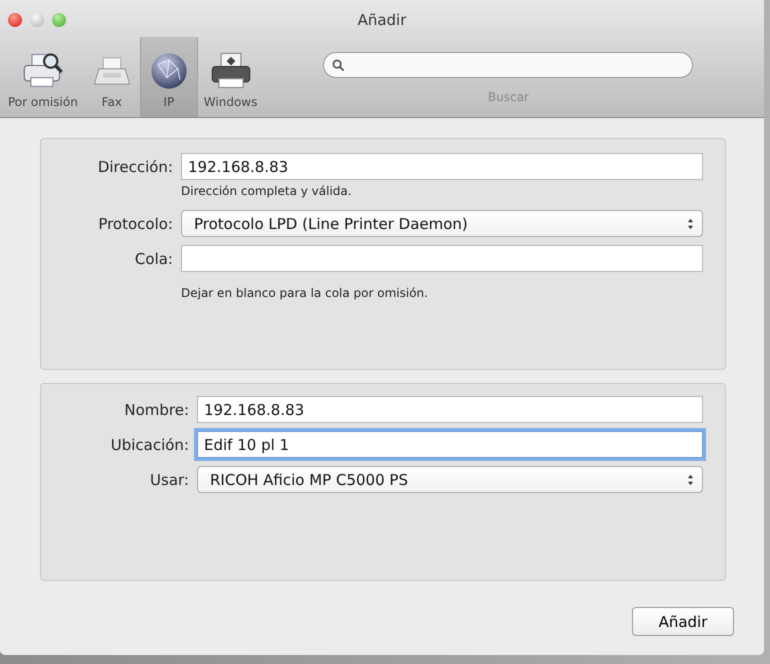 The width and height of the screenshot is (770, 664). Describe the element at coordinates (112, 77) in the screenshot. I see `toolbar-button: Fax` at that location.